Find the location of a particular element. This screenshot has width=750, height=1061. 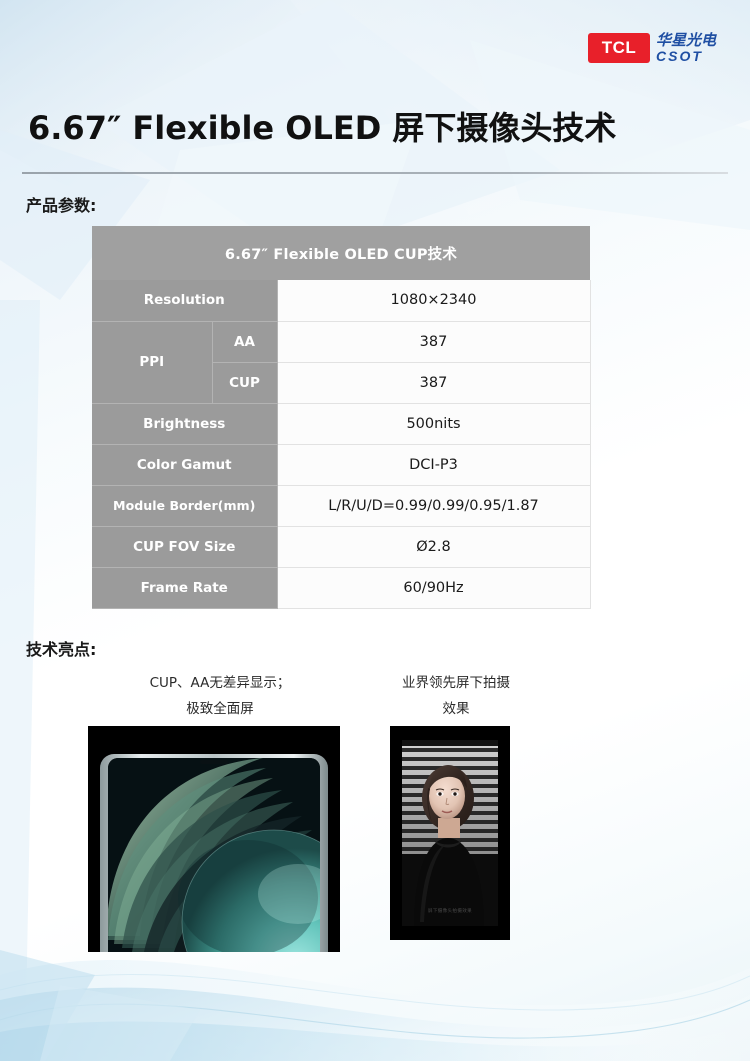

table-row: Brightness 500nits is located at coordinates (341, 424).